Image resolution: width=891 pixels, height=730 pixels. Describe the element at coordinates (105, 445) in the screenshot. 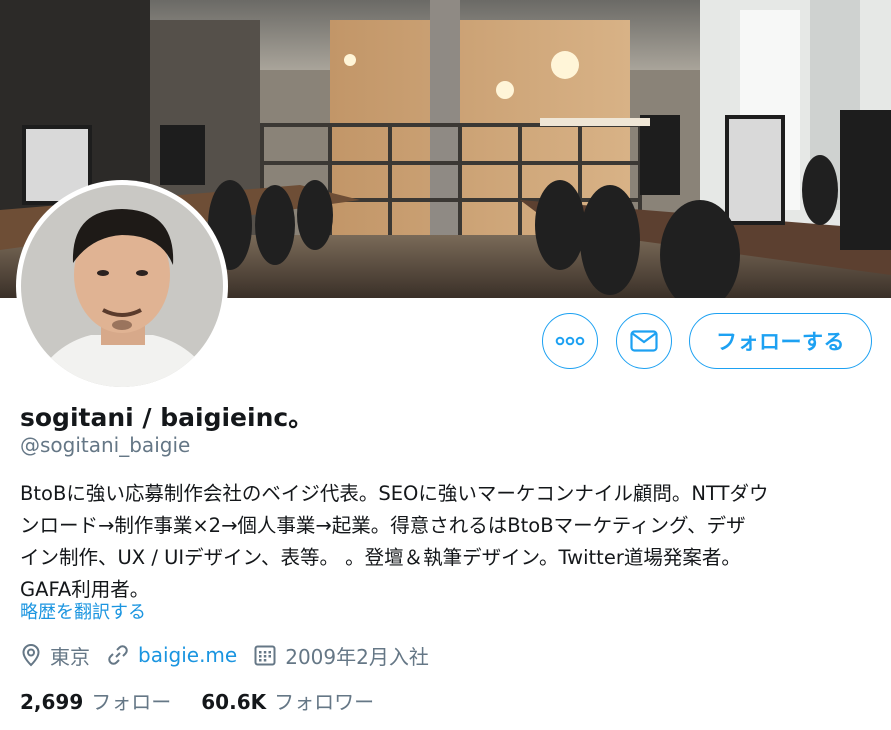

I see `user-handle: @sogitani_baigie` at that location.